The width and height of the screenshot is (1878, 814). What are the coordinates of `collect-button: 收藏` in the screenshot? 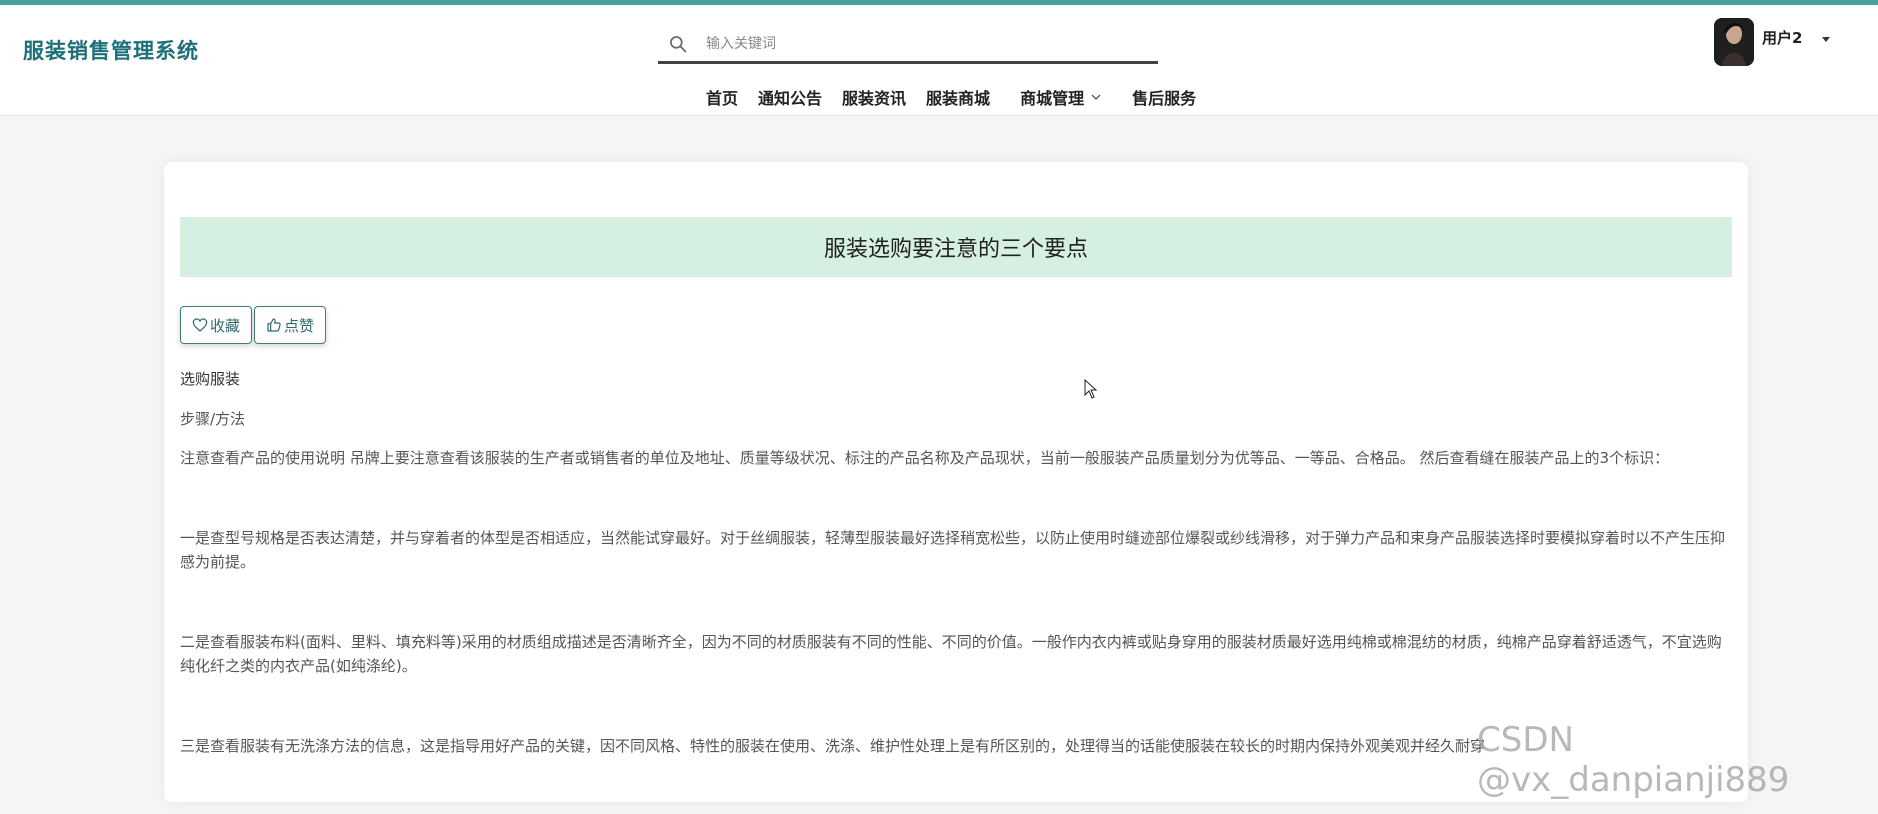 It's located at (216, 325).